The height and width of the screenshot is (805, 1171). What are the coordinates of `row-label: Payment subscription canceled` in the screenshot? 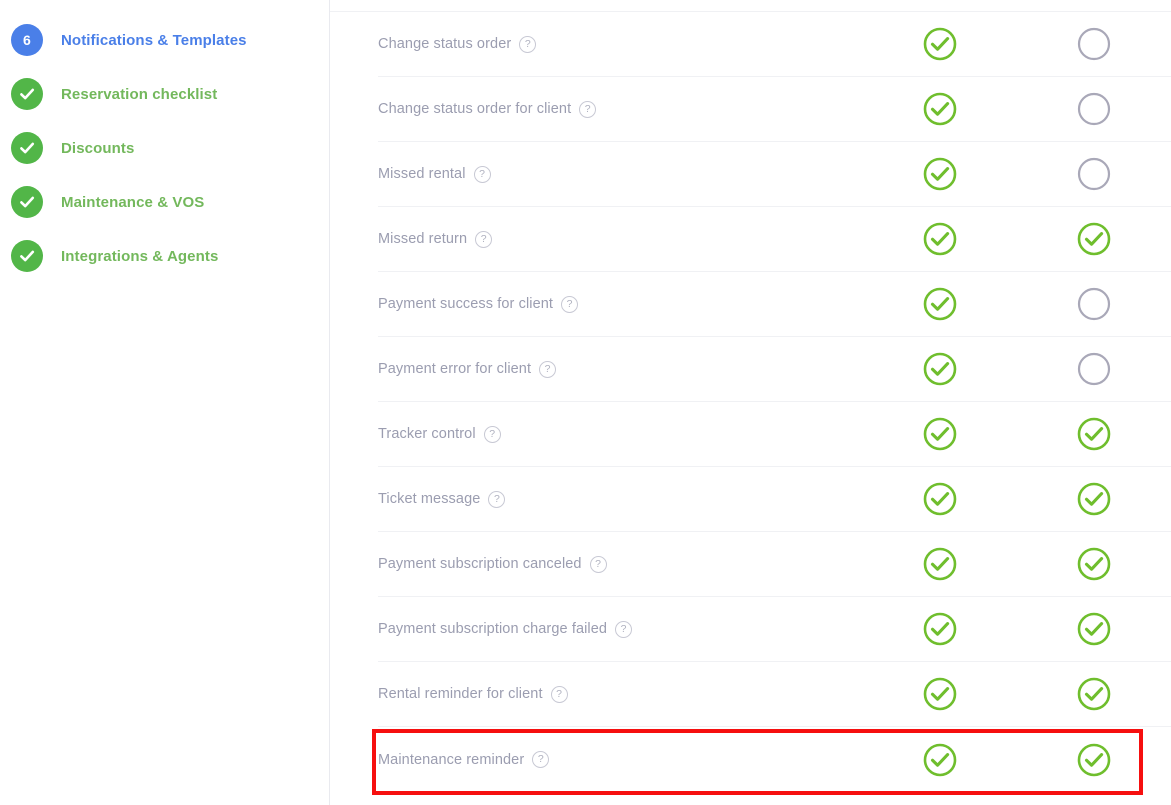 It's located at (480, 564).